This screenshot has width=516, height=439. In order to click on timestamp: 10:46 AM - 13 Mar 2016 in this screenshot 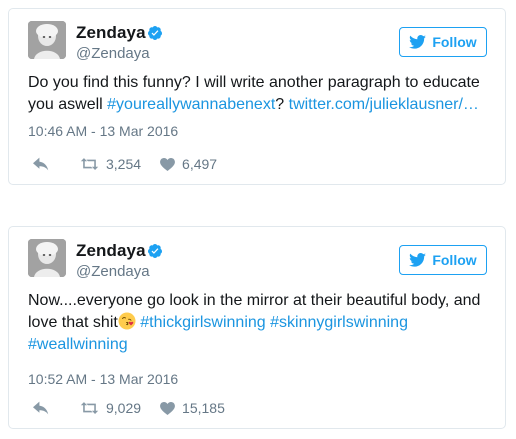, I will do `click(103, 131)`.